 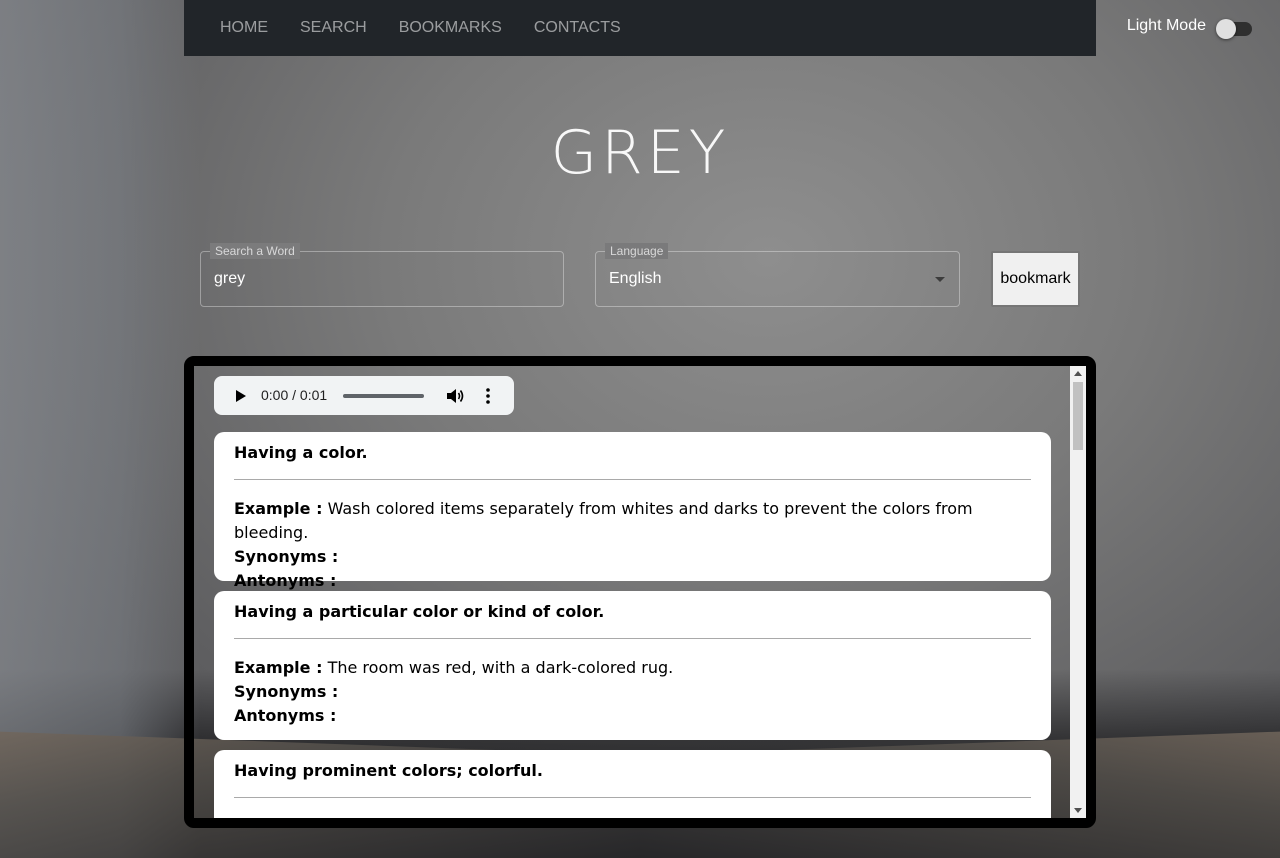 I want to click on language-label: Language, so click(x=637, y=251).